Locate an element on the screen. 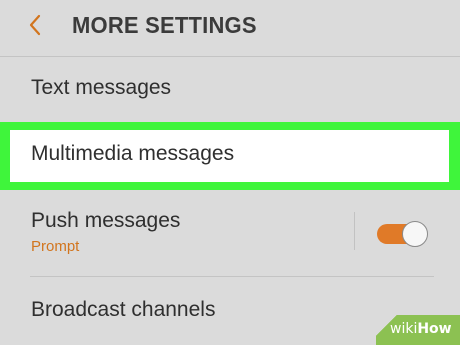 Image resolution: width=460 pixels, height=345 pixels. settings-item-label: Push messages is located at coordinates (106, 220).